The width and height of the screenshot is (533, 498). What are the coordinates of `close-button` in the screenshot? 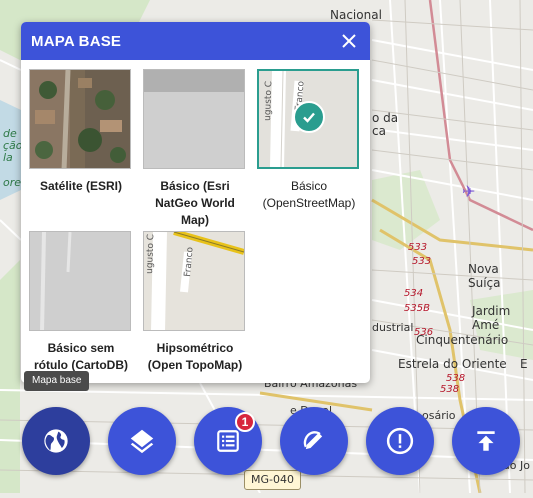 It's located at (349, 41).